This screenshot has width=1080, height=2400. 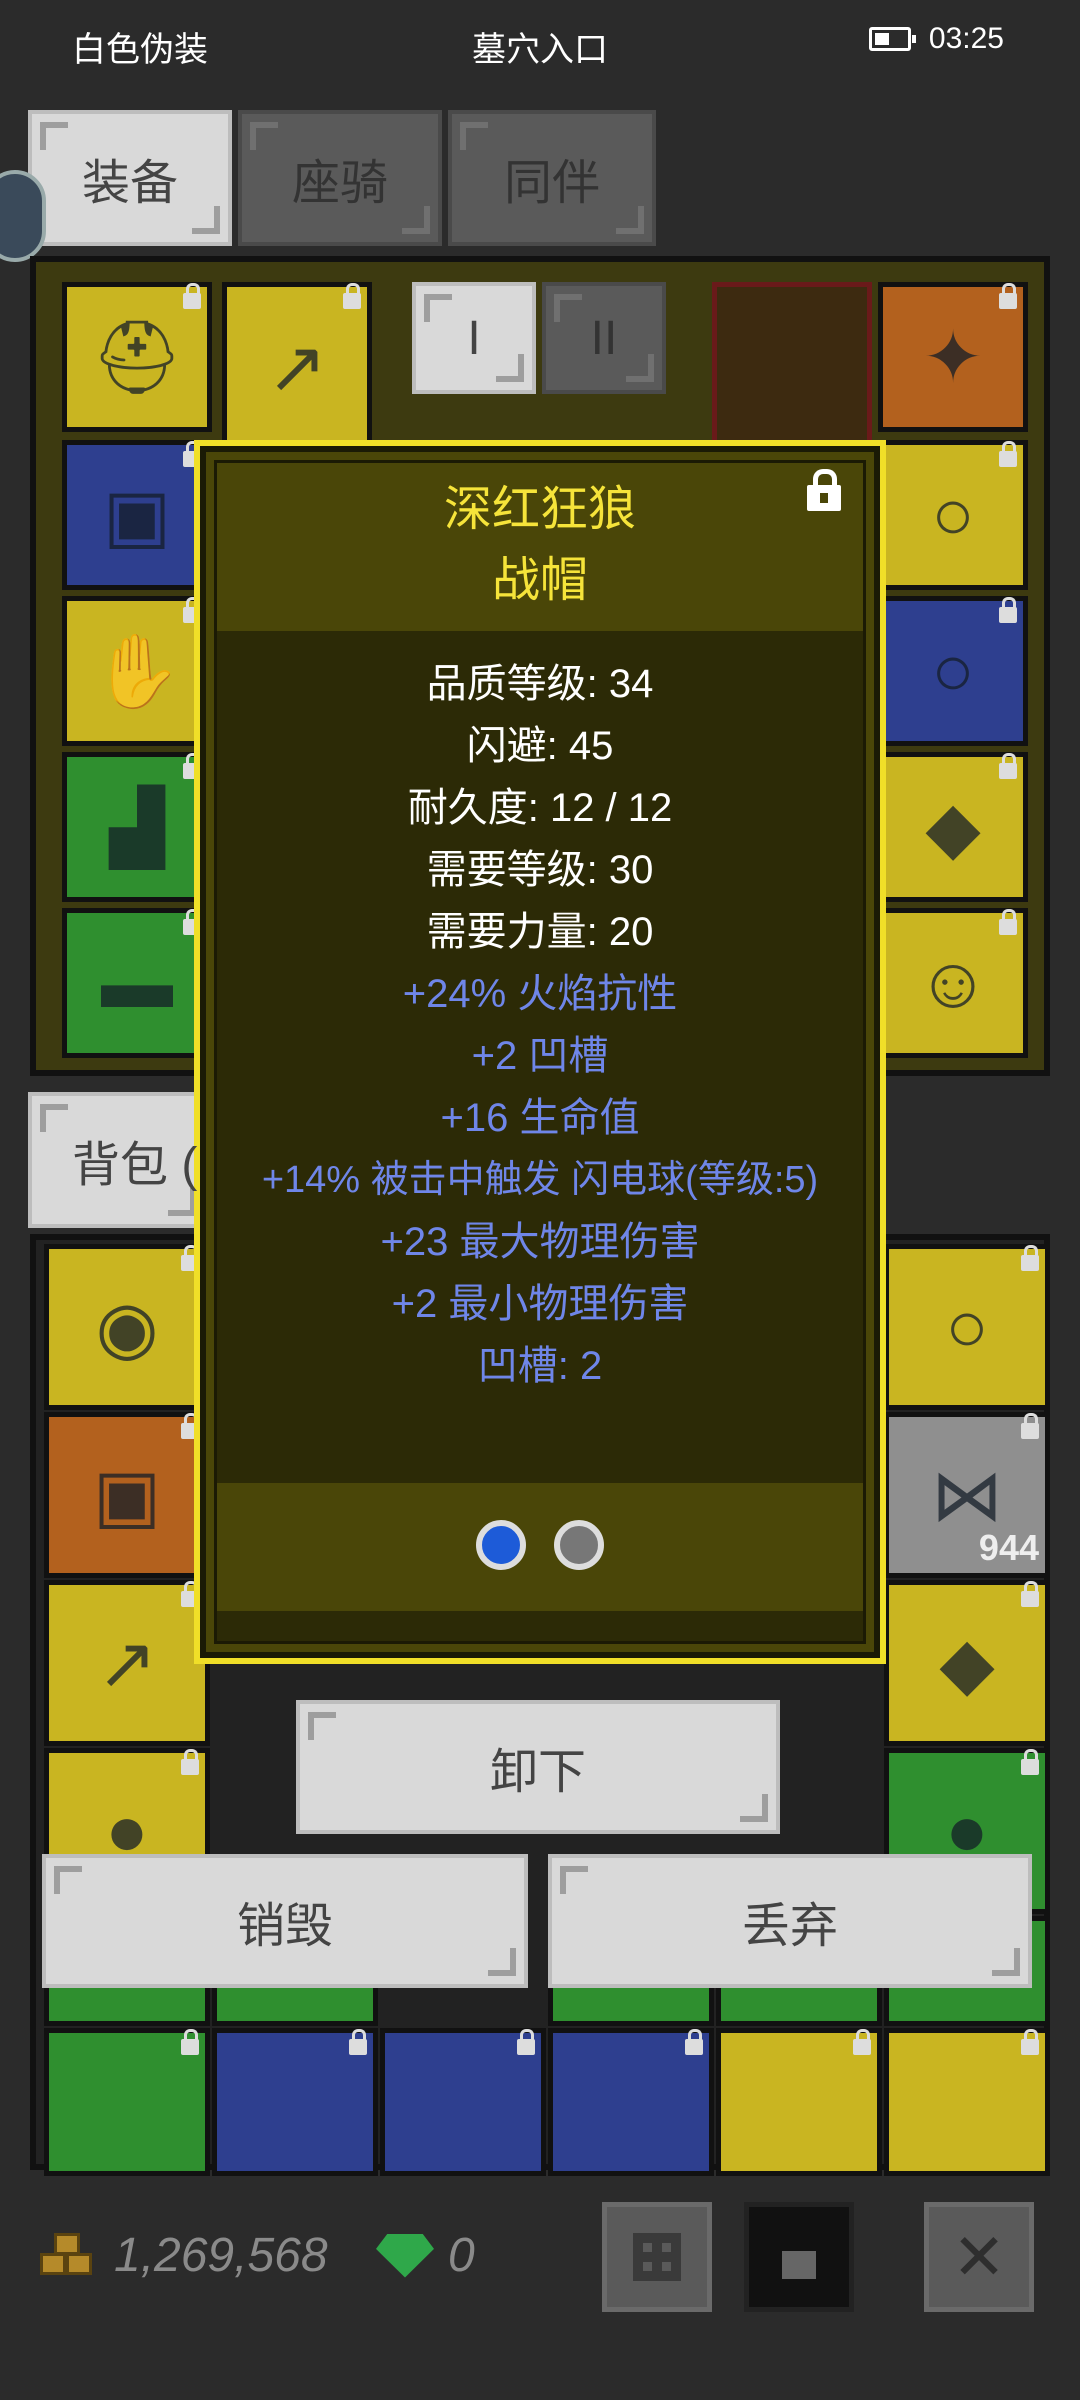 I want to click on inventory-slot: ○, so click(x=967, y=1327).